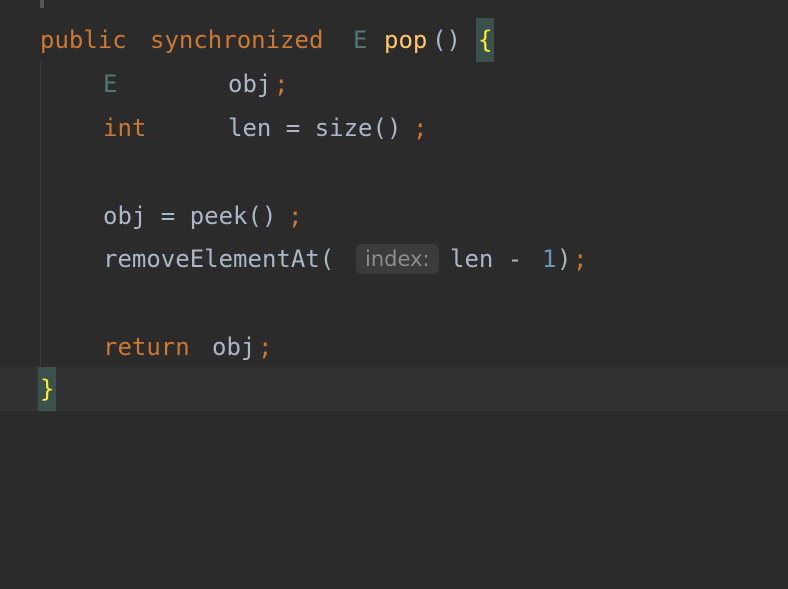 This screenshot has height=589, width=788. Describe the element at coordinates (219, 259) in the screenshot. I see `method-call-remove-element-at: removeElementAt(` at that location.